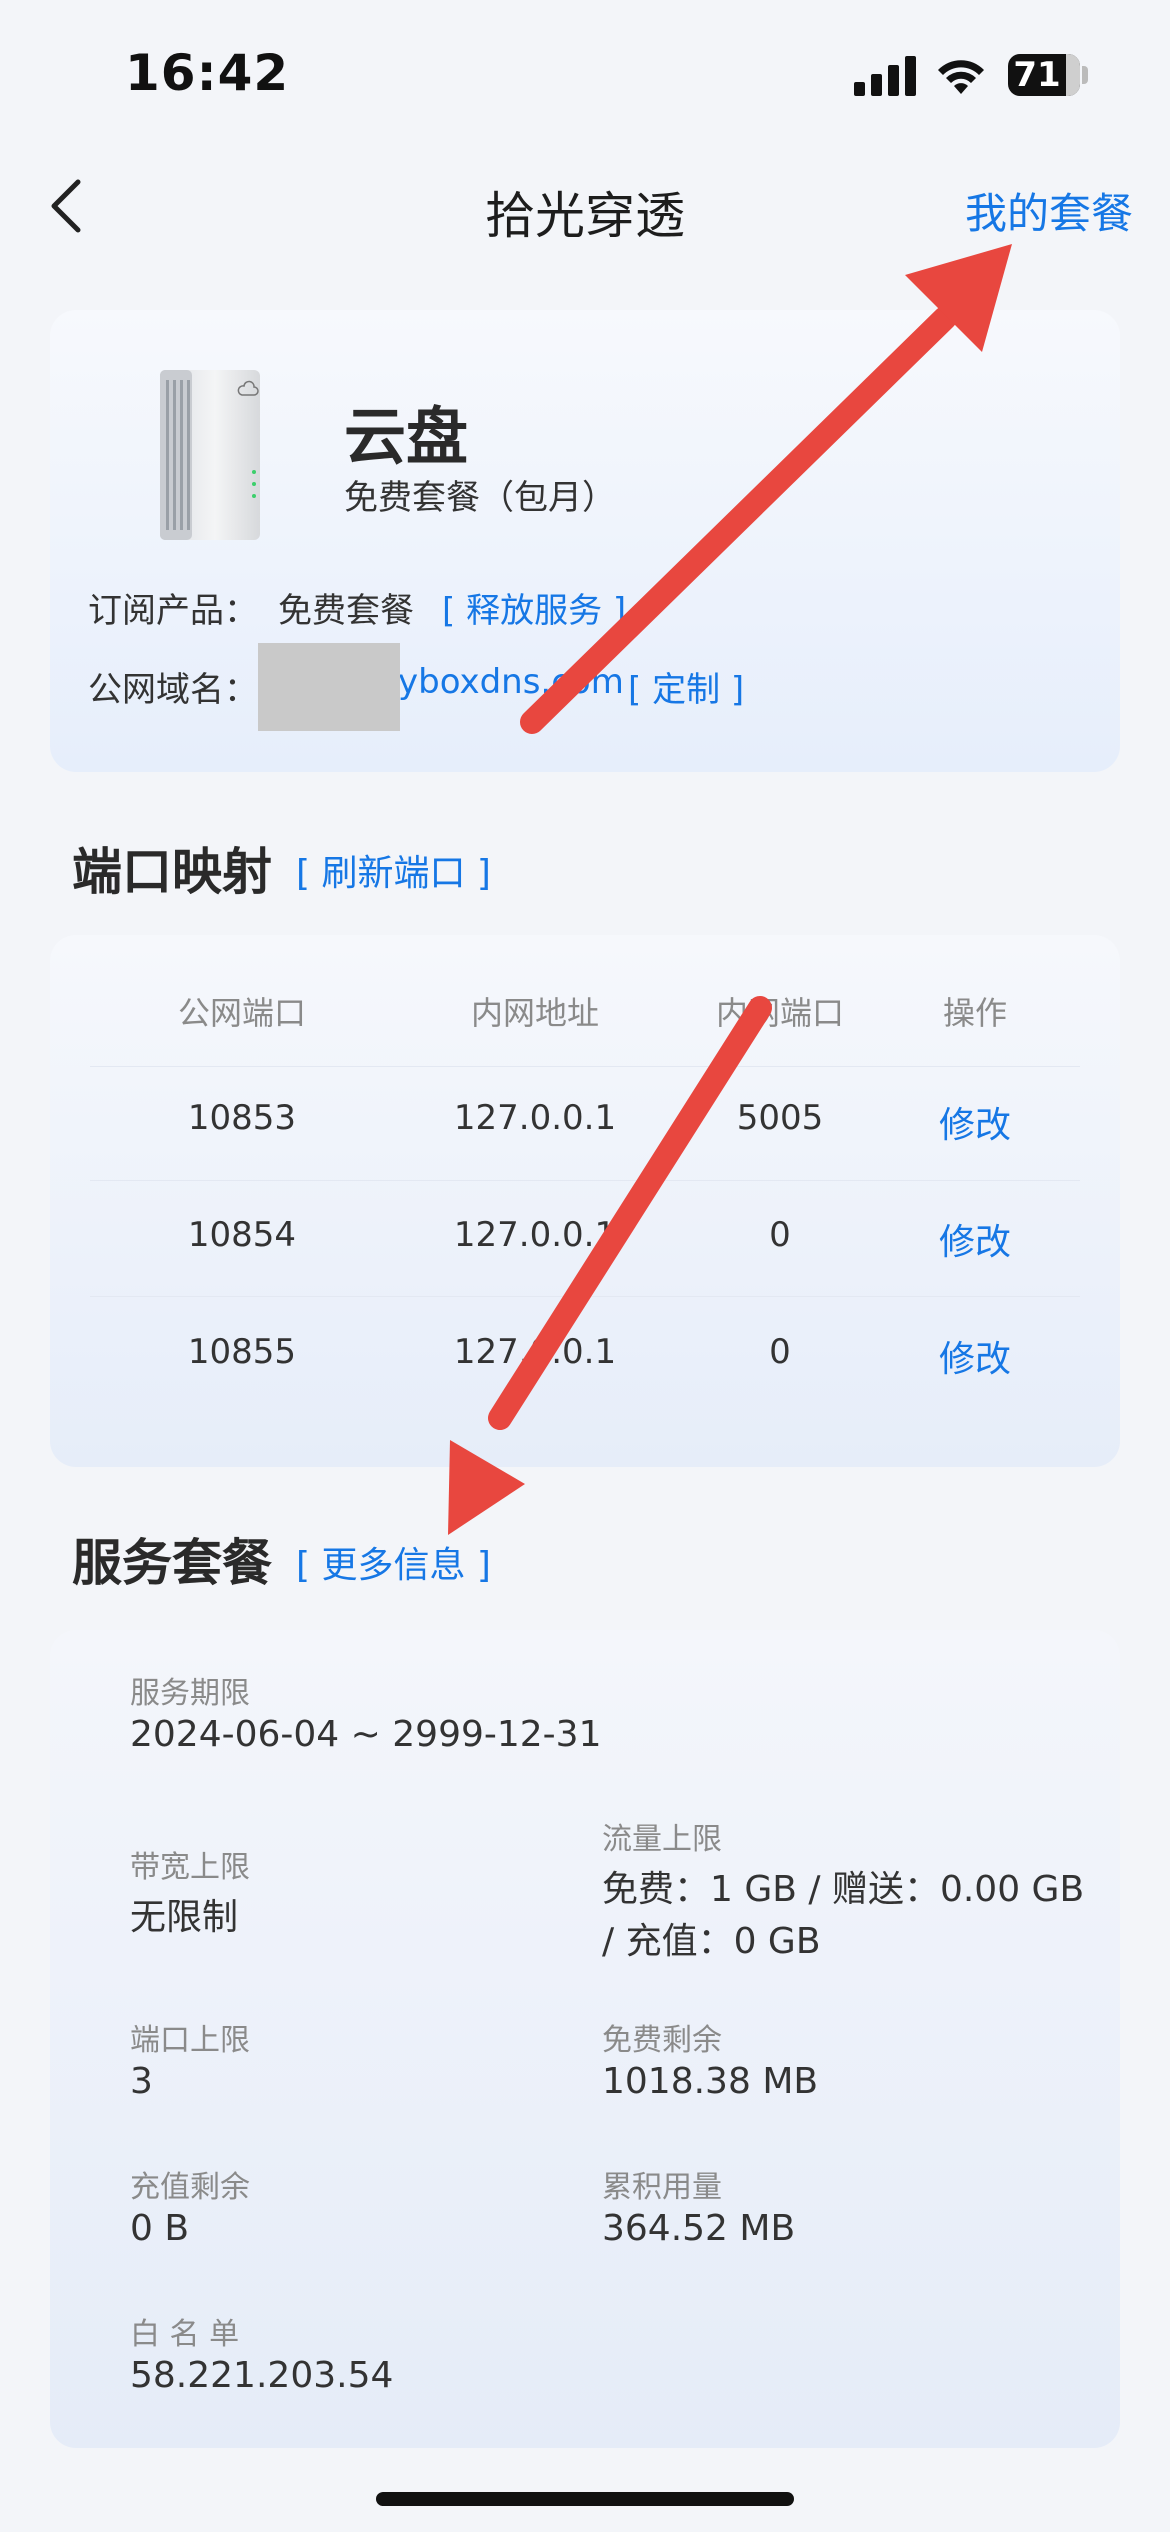 This screenshot has width=1170, height=2532. What do you see at coordinates (961, 77) in the screenshot?
I see `wifi-icon` at bounding box center [961, 77].